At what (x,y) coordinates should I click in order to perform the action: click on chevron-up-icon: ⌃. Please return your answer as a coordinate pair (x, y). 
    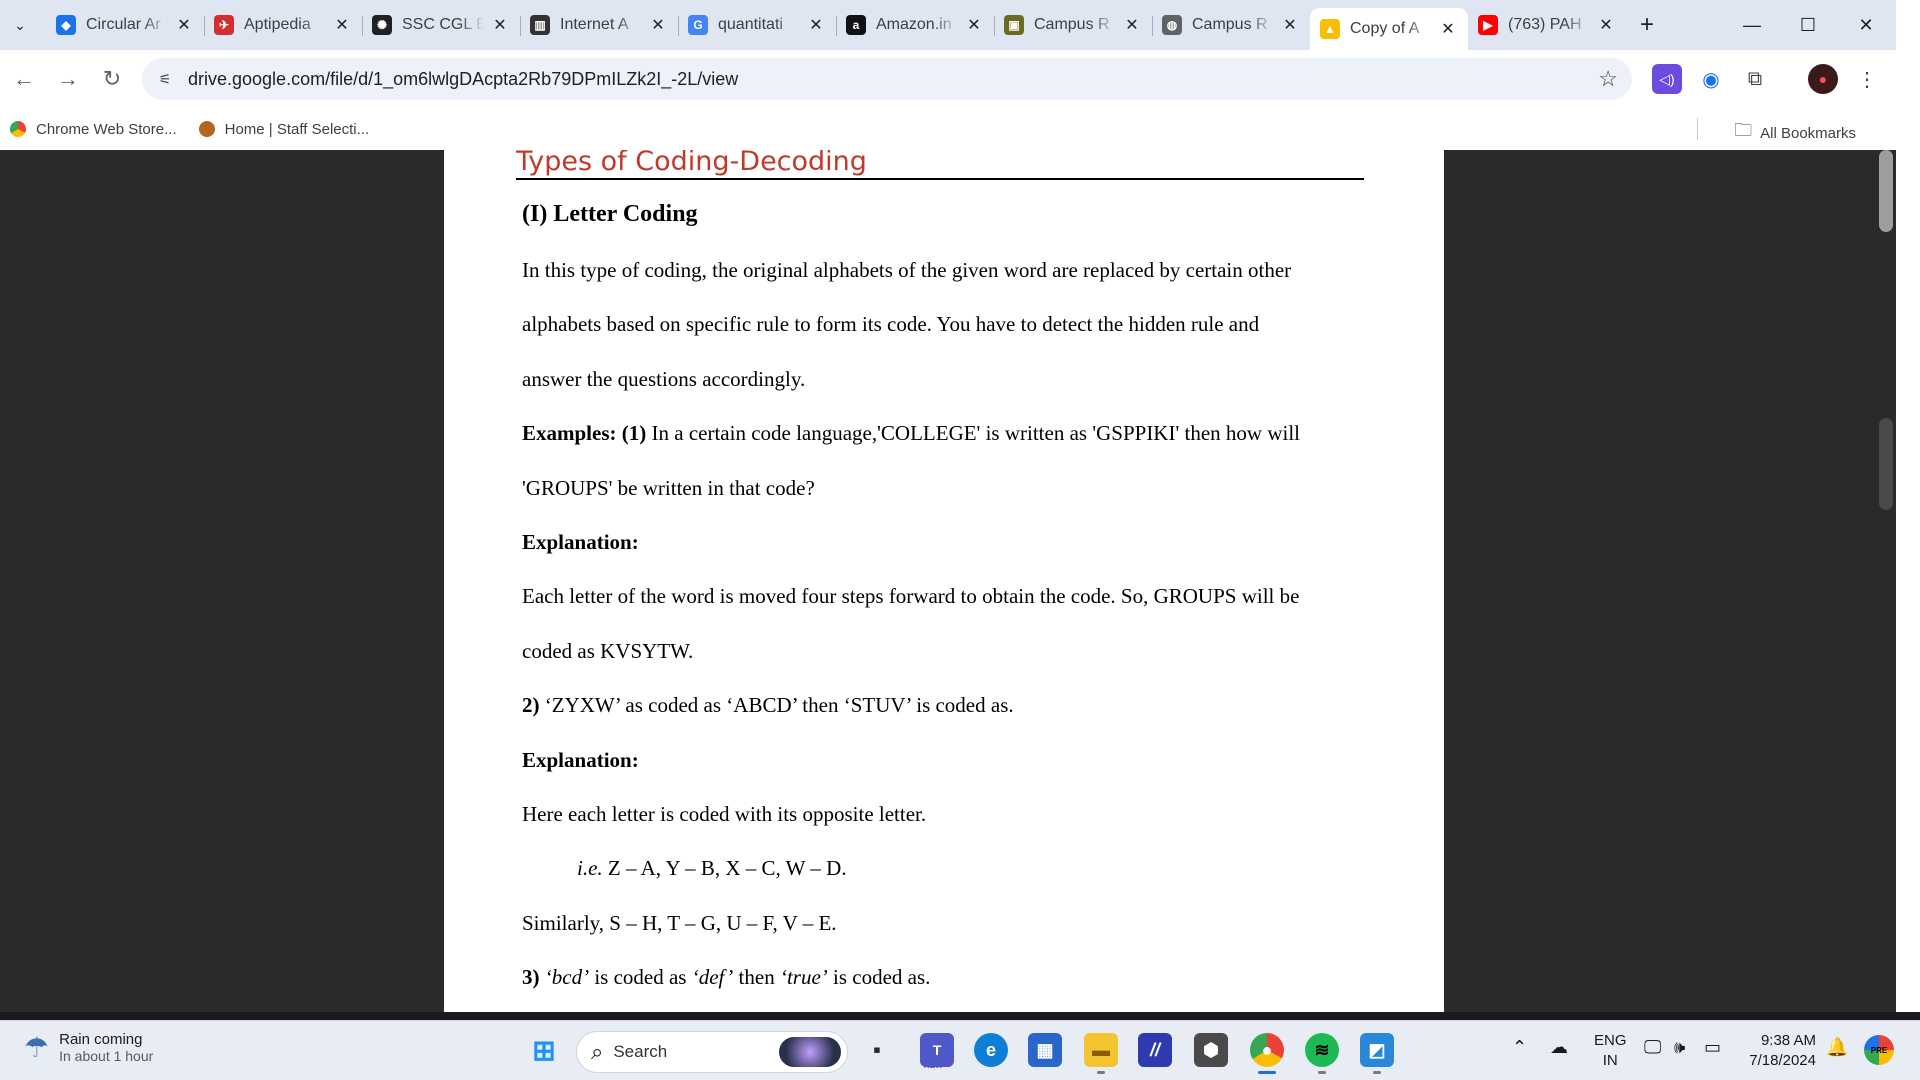
    Looking at the image, I should click on (1519, 1047).